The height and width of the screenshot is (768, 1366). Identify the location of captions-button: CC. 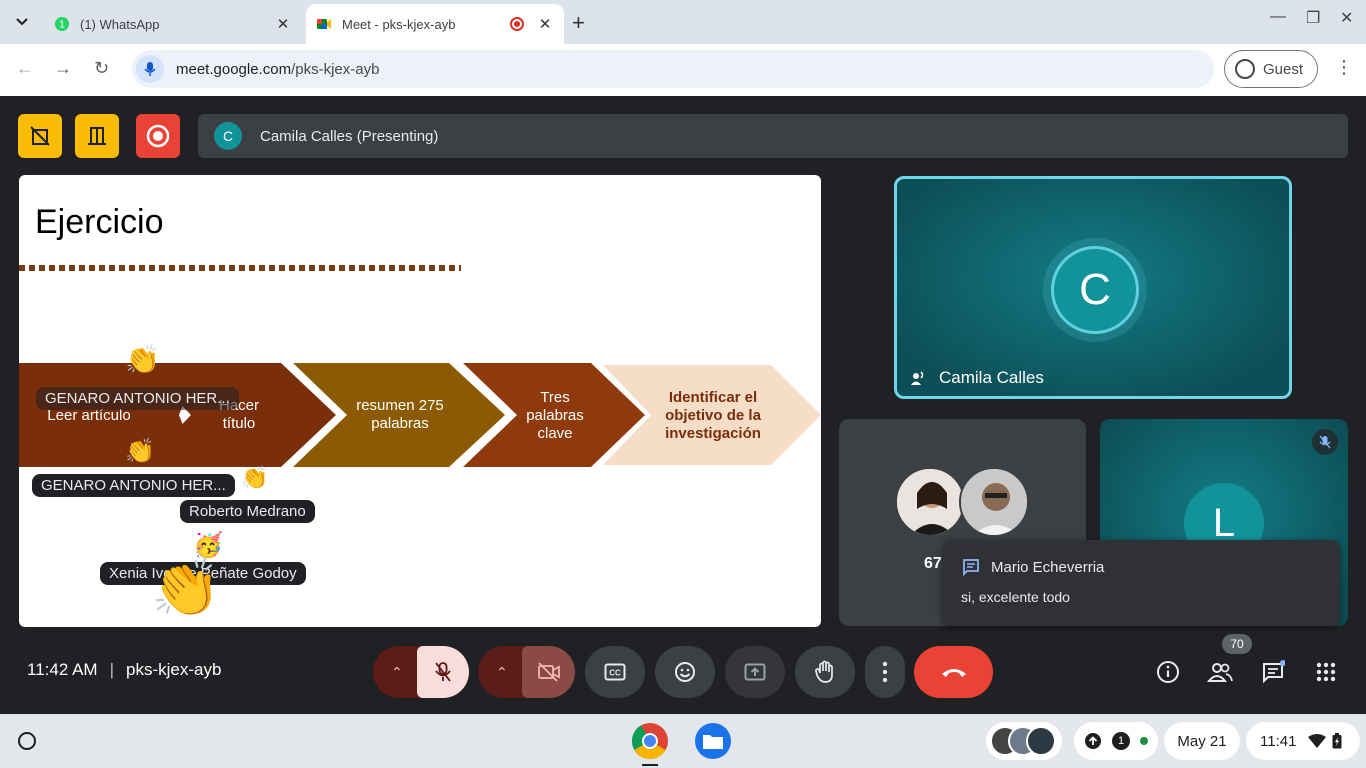
(615, 672).